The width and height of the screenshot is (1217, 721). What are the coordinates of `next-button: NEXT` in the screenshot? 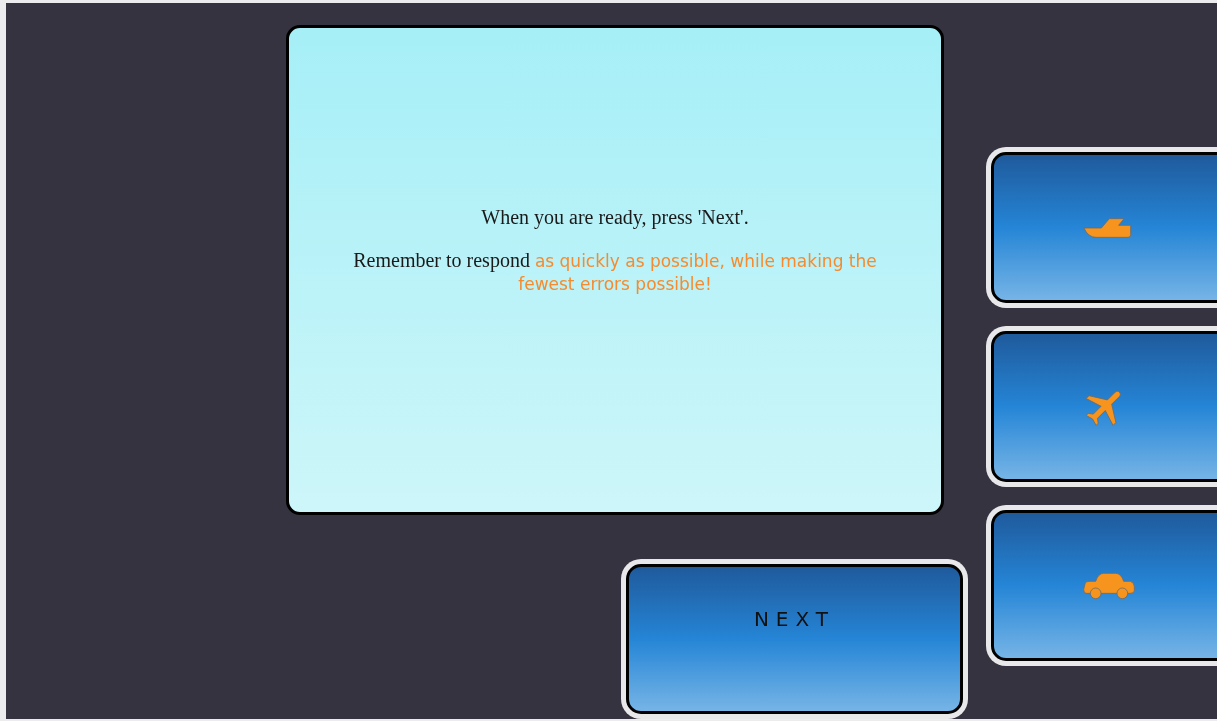 It's located at (794, 639).